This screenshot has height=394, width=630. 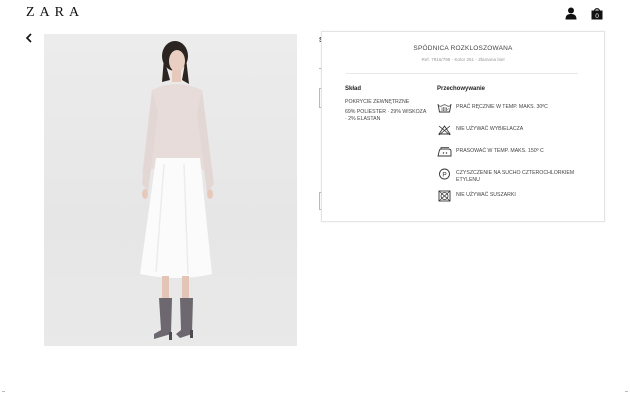 I want to click on model-photo, so click(x=177, y=190).